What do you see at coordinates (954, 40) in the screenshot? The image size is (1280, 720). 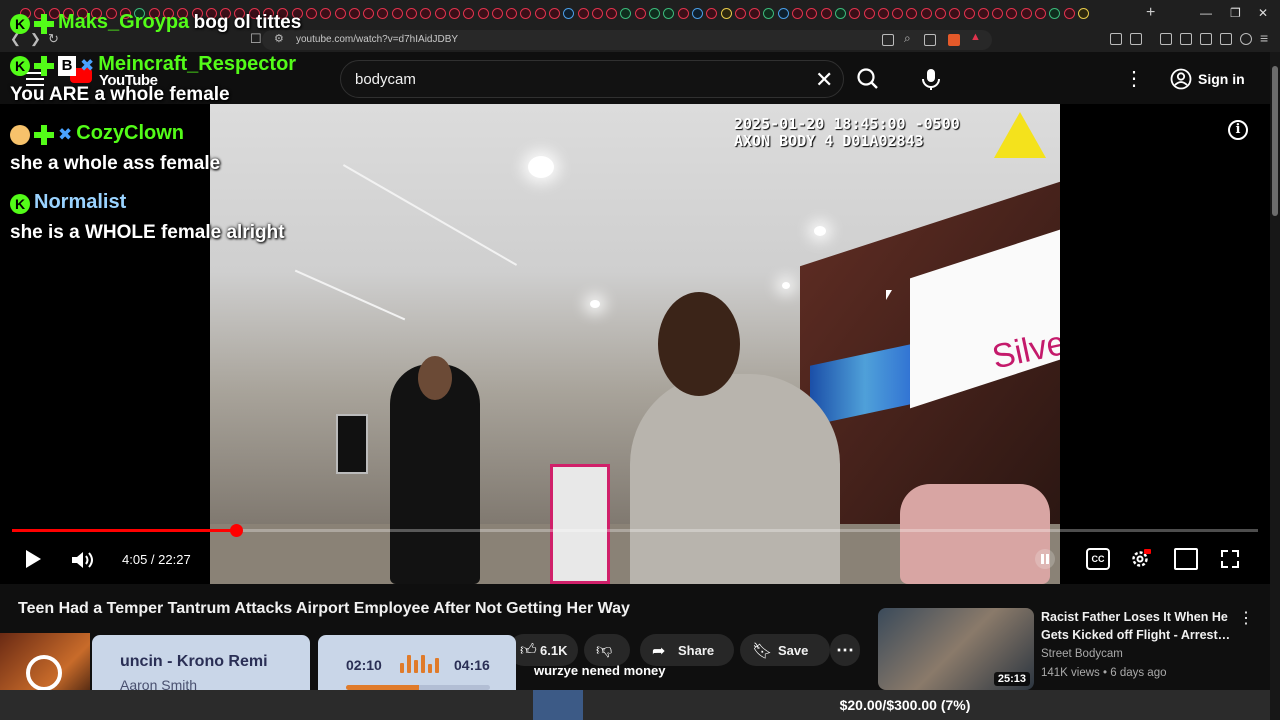 I see `brave-shield-icon` at bounding box center [954, 40].